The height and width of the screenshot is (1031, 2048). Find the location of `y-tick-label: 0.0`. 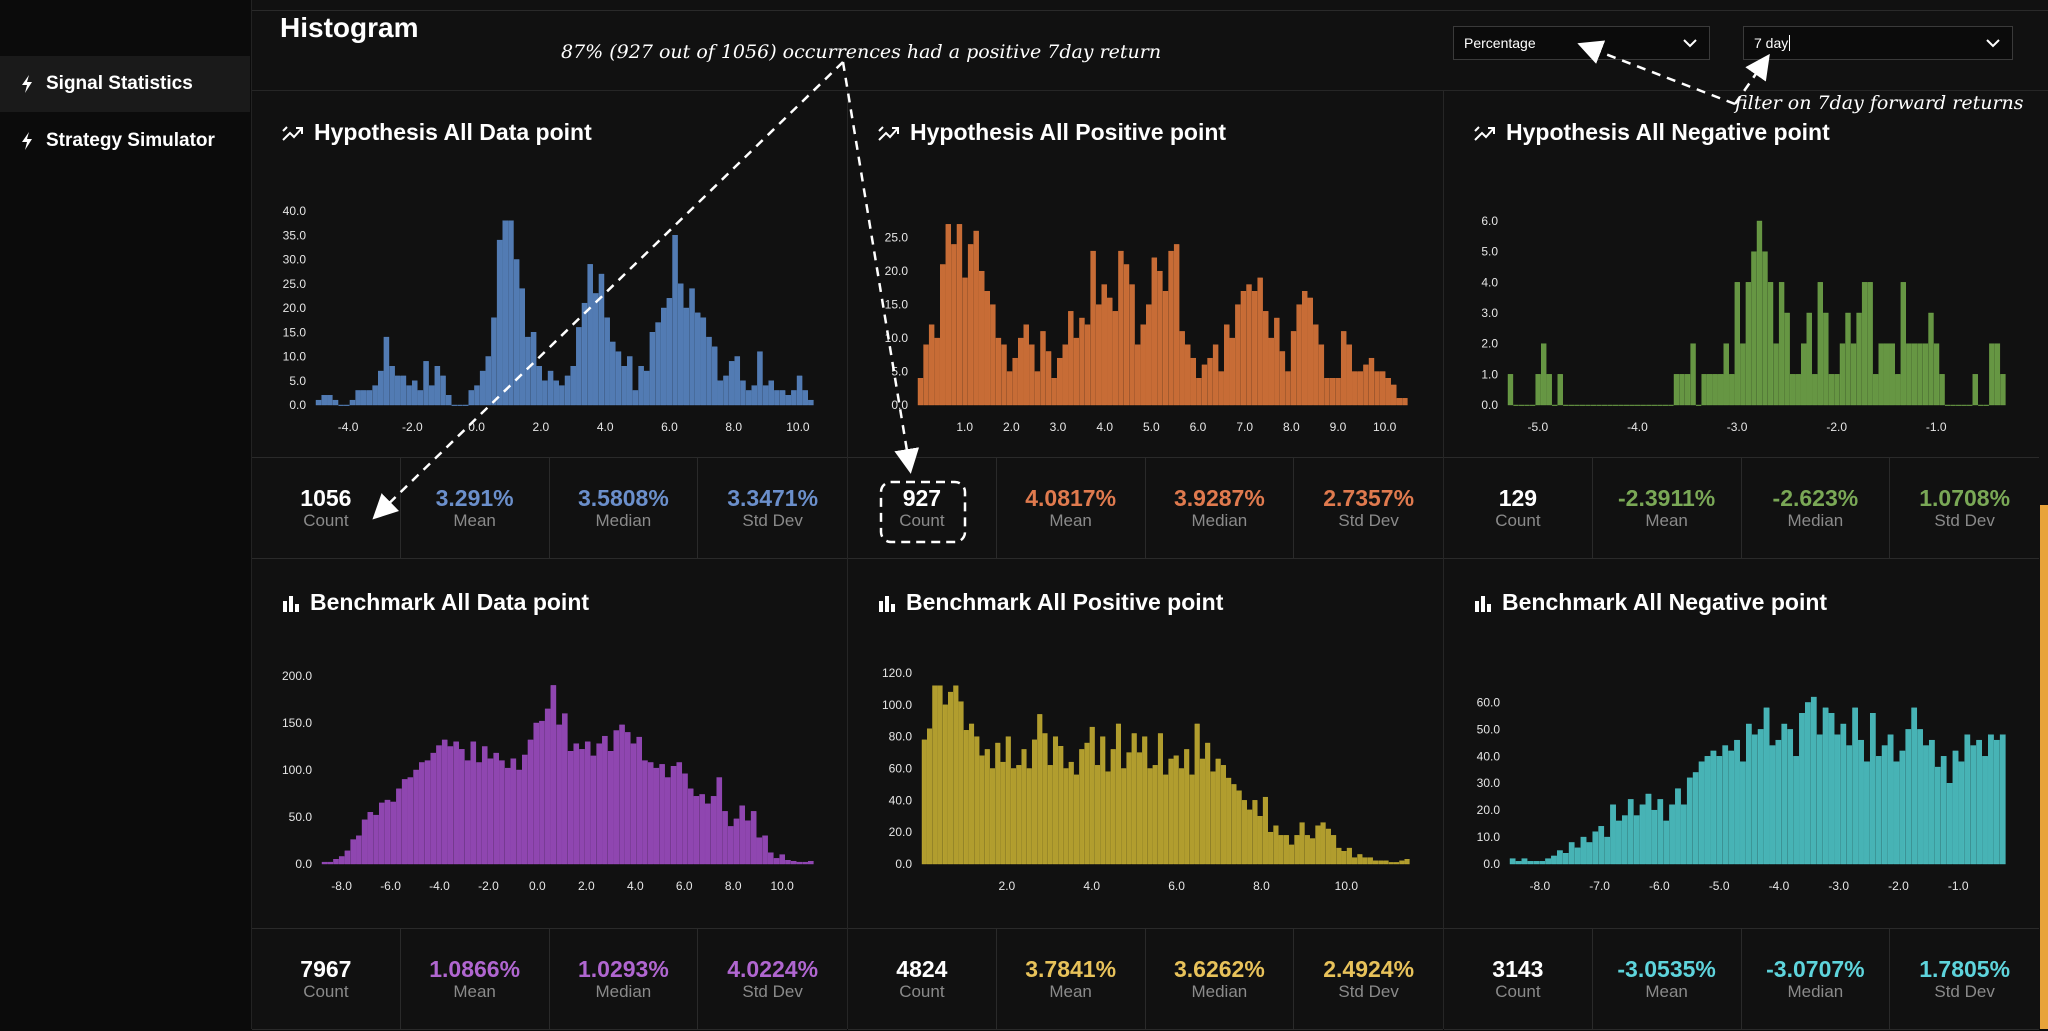

y-tick-label: 0.0 is located at coordinates (1491, 864).